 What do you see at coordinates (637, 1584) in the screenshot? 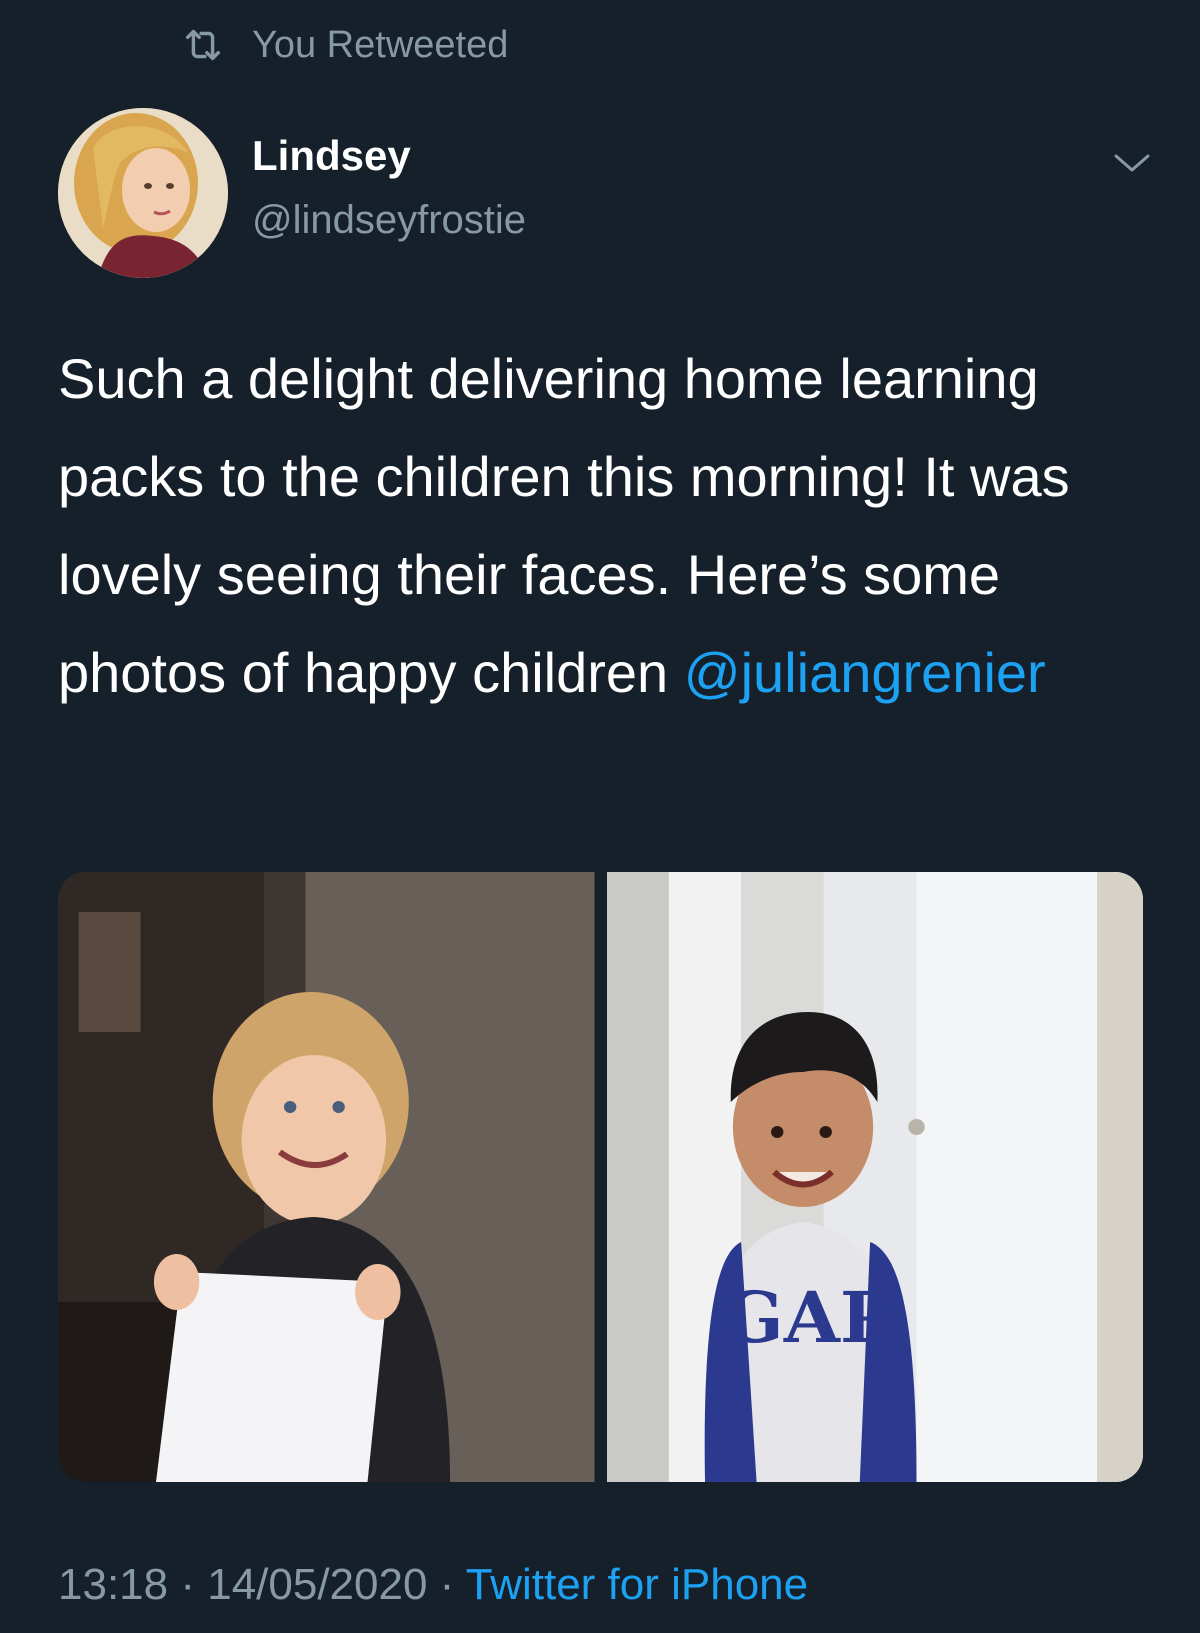
I see `tweet-client-link: Twitter for iPhone` at bounding box center [637, 1584].